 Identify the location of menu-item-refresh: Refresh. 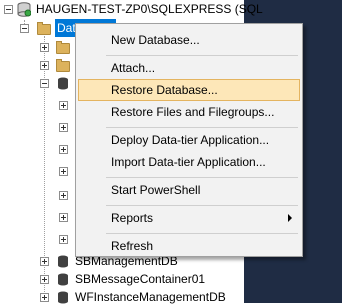
(189, 246).